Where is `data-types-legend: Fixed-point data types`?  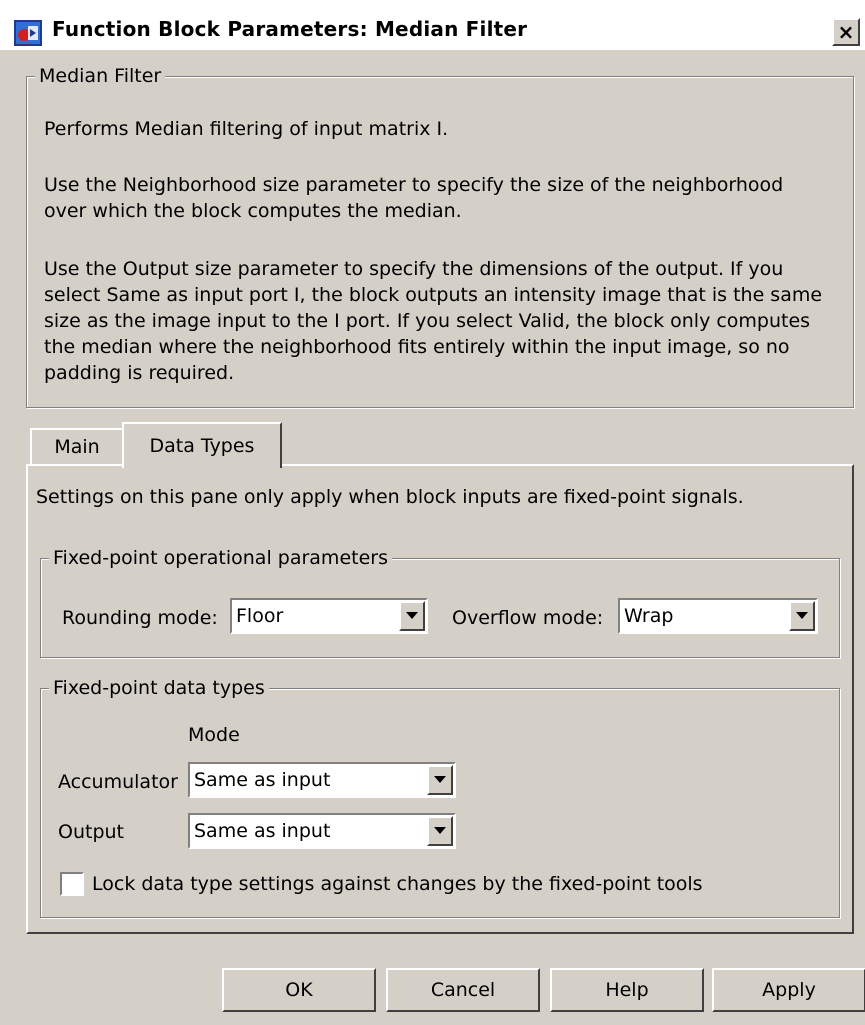 data-types-legend: Fixed-point data types is located at coordinates (159, 688).